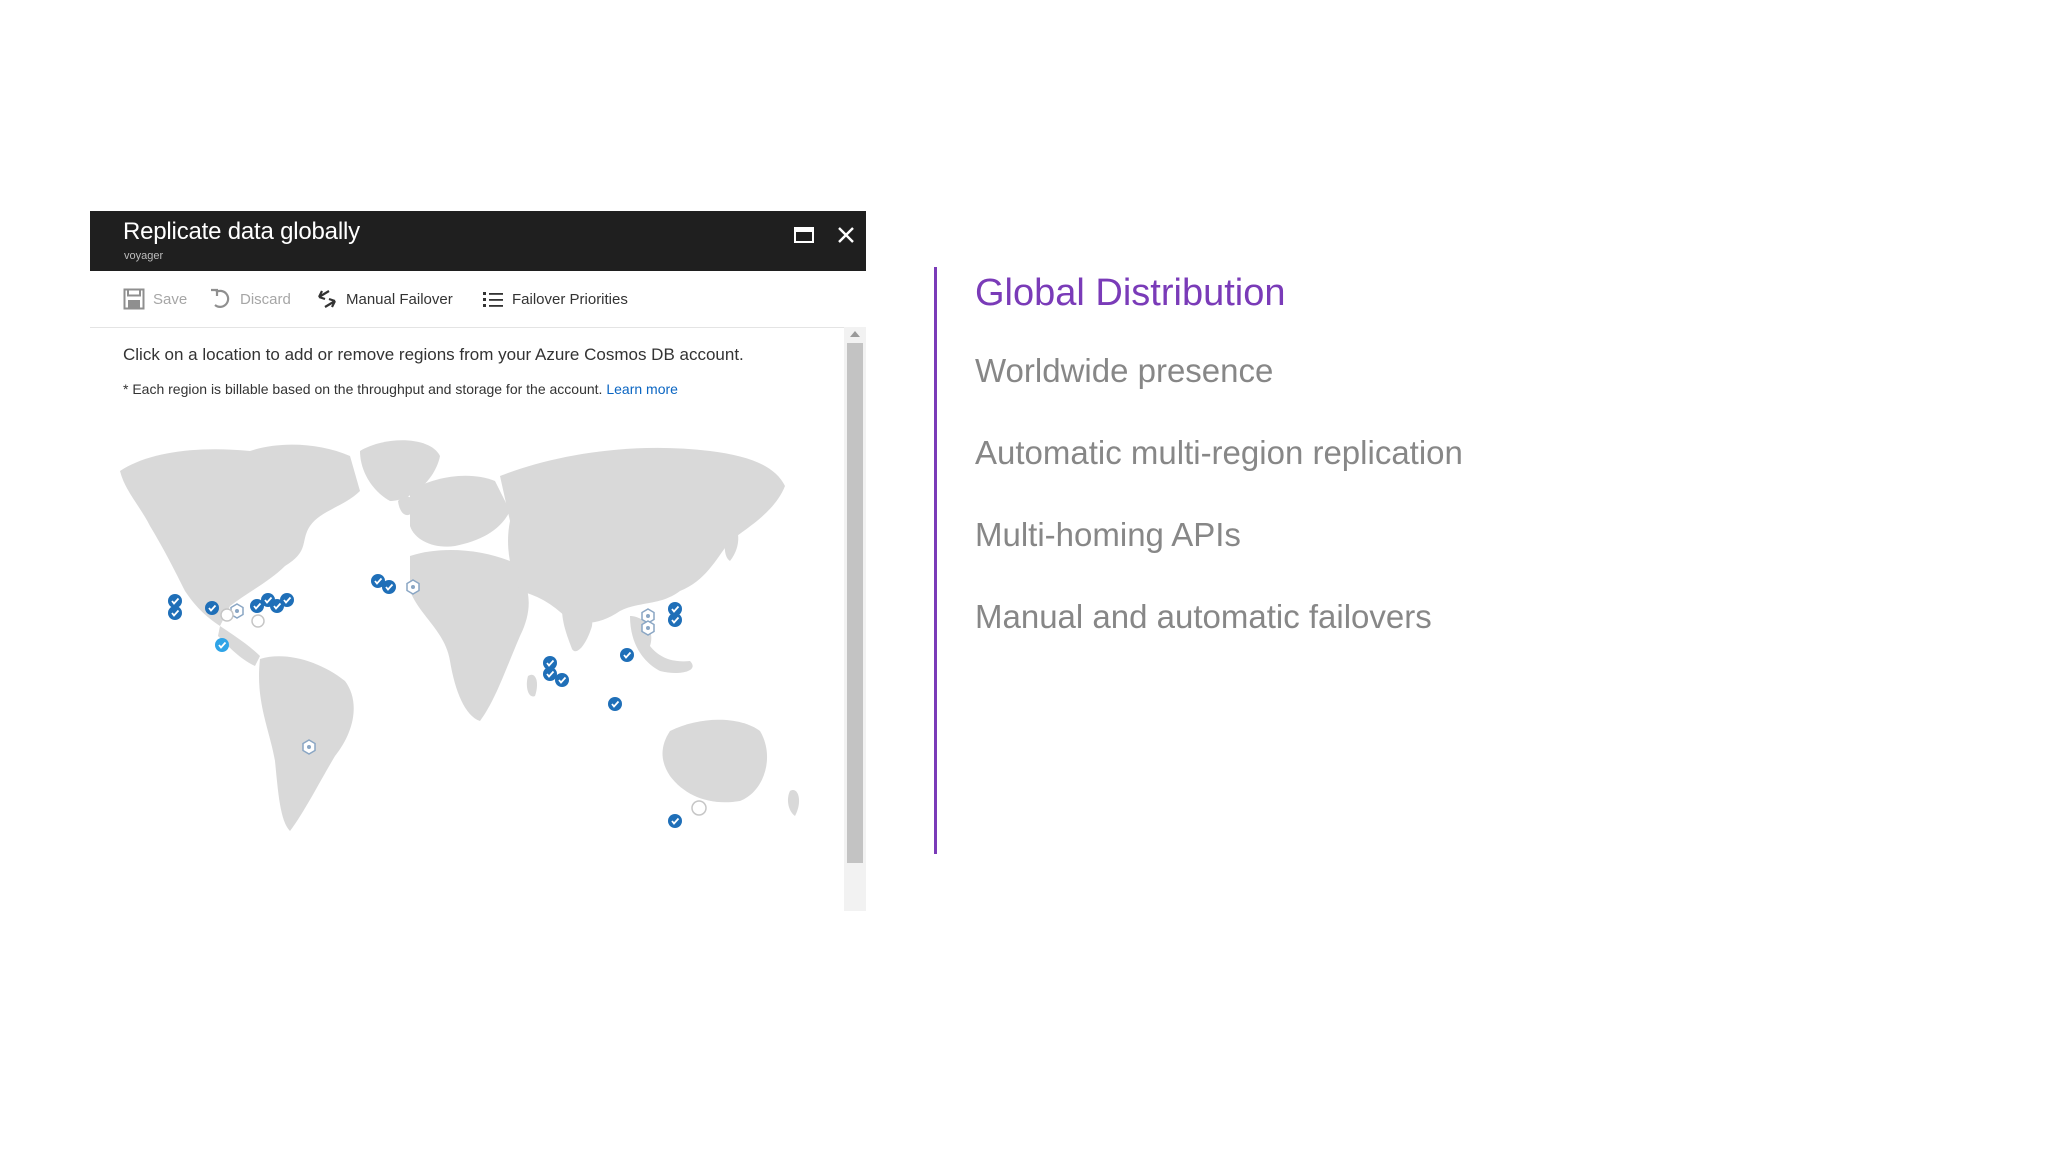 Image resolution: width=2048 pixels, height=1152 pixels. I want to click on list-icon, so click(493, 299).